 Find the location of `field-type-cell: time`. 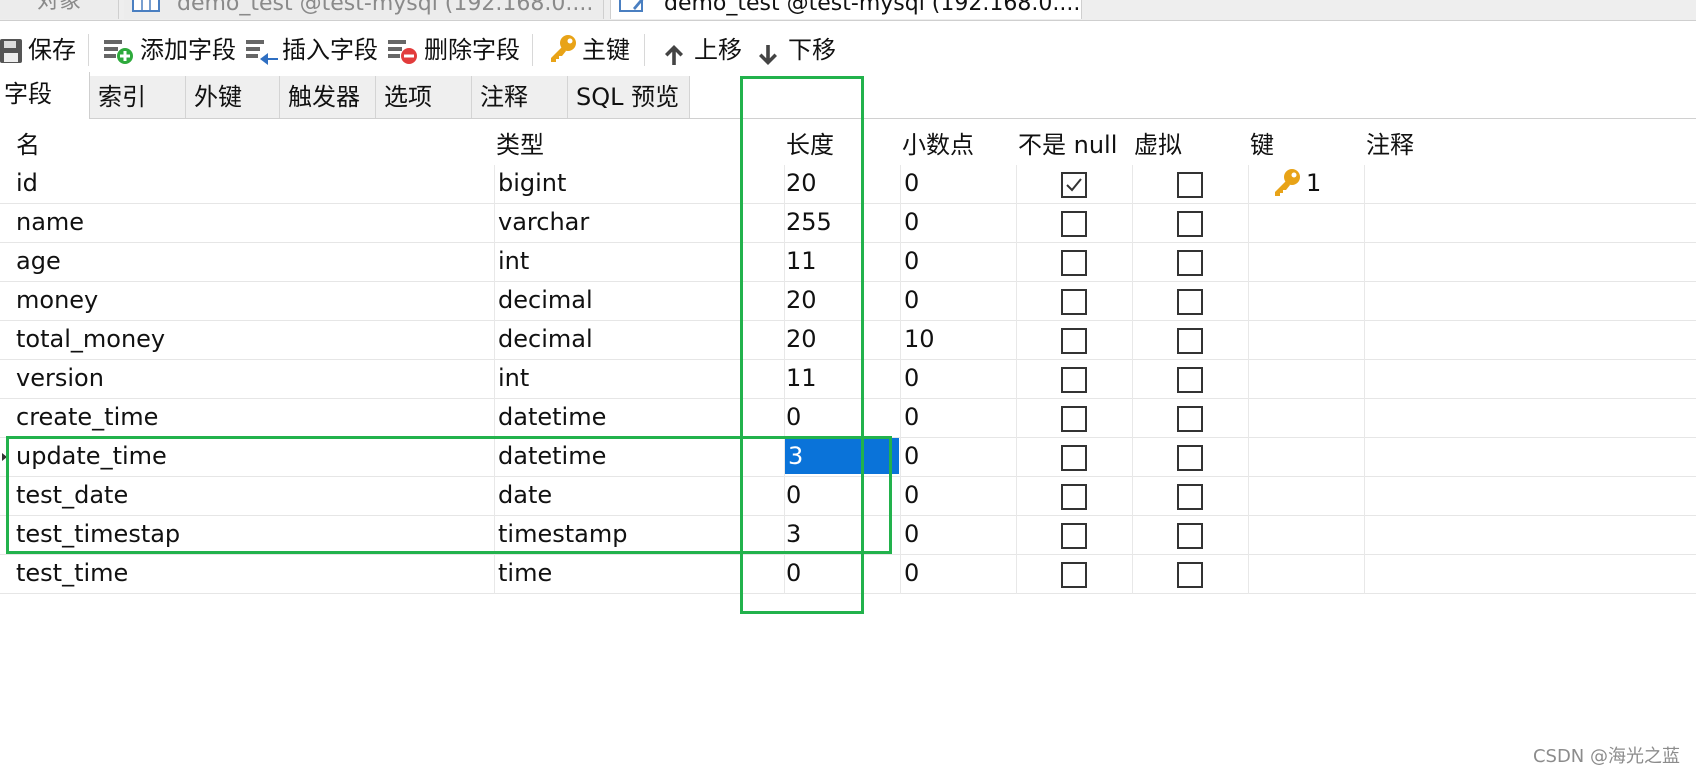

field-type-cell: time is located at coordinates (525, 573).